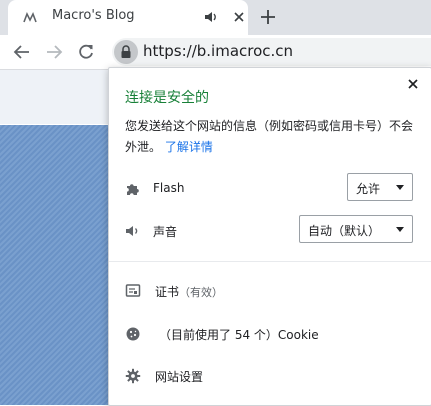  I want to click on flash-permission-select: 允许, so click(380, 187).